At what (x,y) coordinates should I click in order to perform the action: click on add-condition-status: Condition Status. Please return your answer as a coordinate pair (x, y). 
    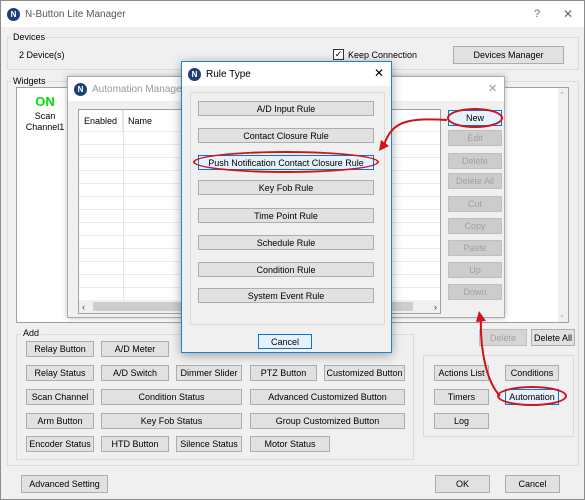
    Looking at the image, I should click on (171, 397).